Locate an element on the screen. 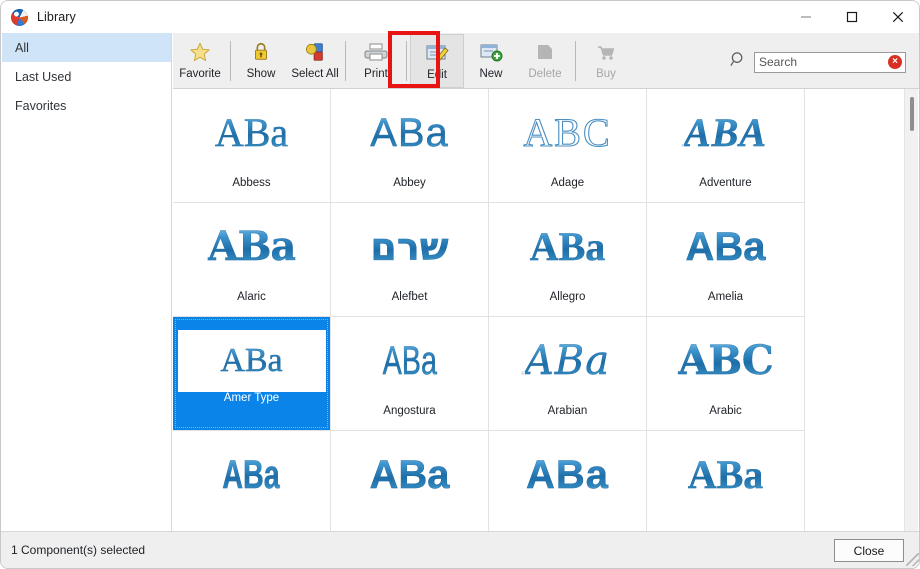  grid-item: ABa Amelia is located at coordinates (726, 260).